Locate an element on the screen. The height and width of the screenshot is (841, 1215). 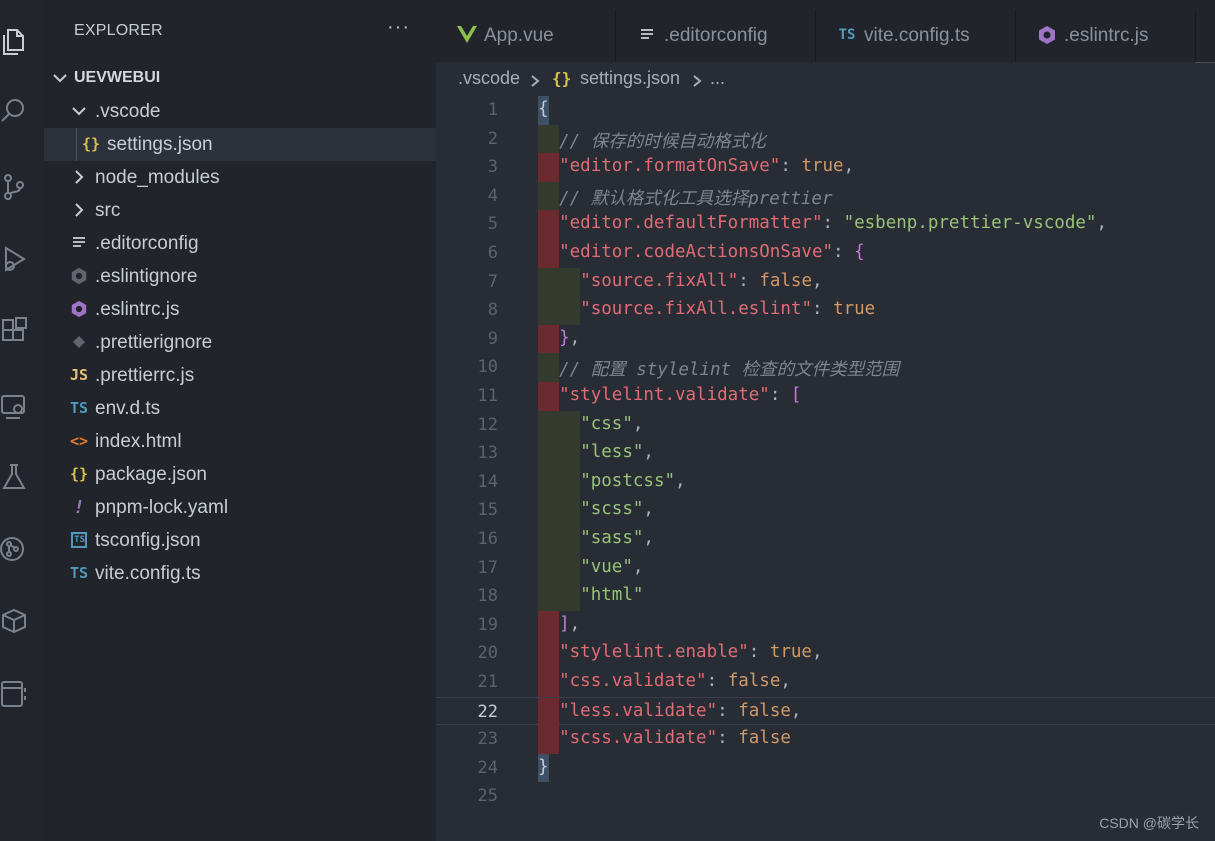
tree-item: .eslintrc.js is located at coordinates (240, 309).